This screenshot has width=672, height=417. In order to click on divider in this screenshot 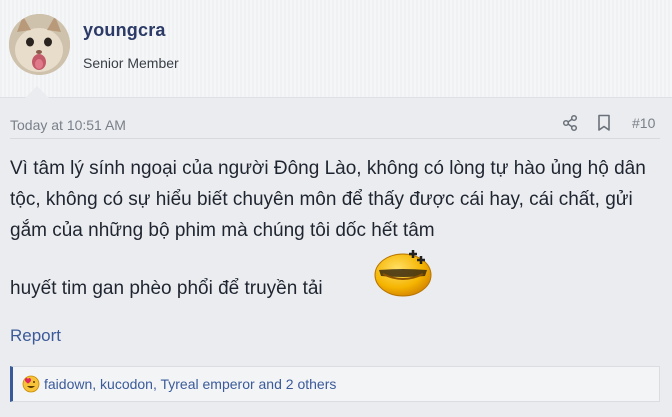, I will do `click(335, 138)`.